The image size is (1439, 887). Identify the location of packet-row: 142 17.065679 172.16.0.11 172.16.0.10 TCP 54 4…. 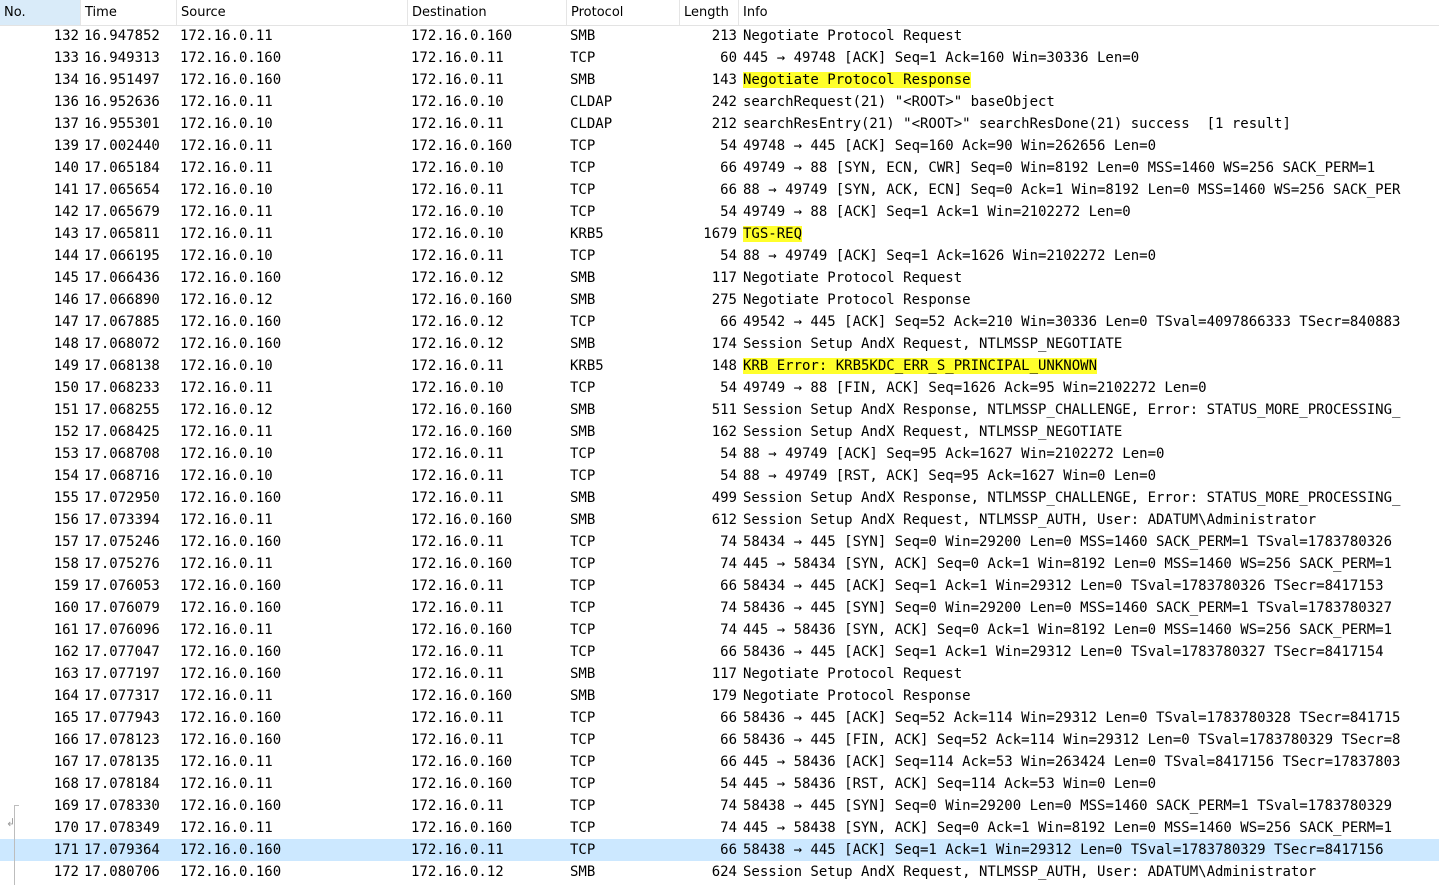
(719, 212).